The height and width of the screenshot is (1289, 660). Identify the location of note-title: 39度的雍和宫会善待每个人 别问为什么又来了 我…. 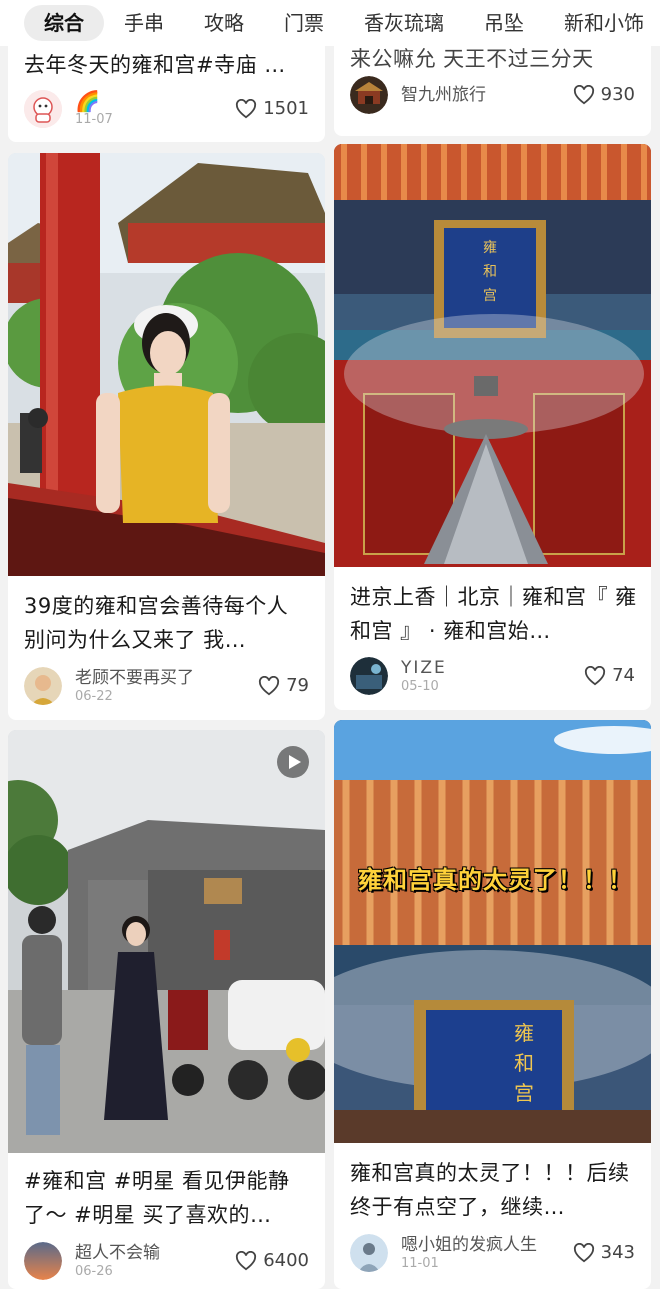
(156, 623).